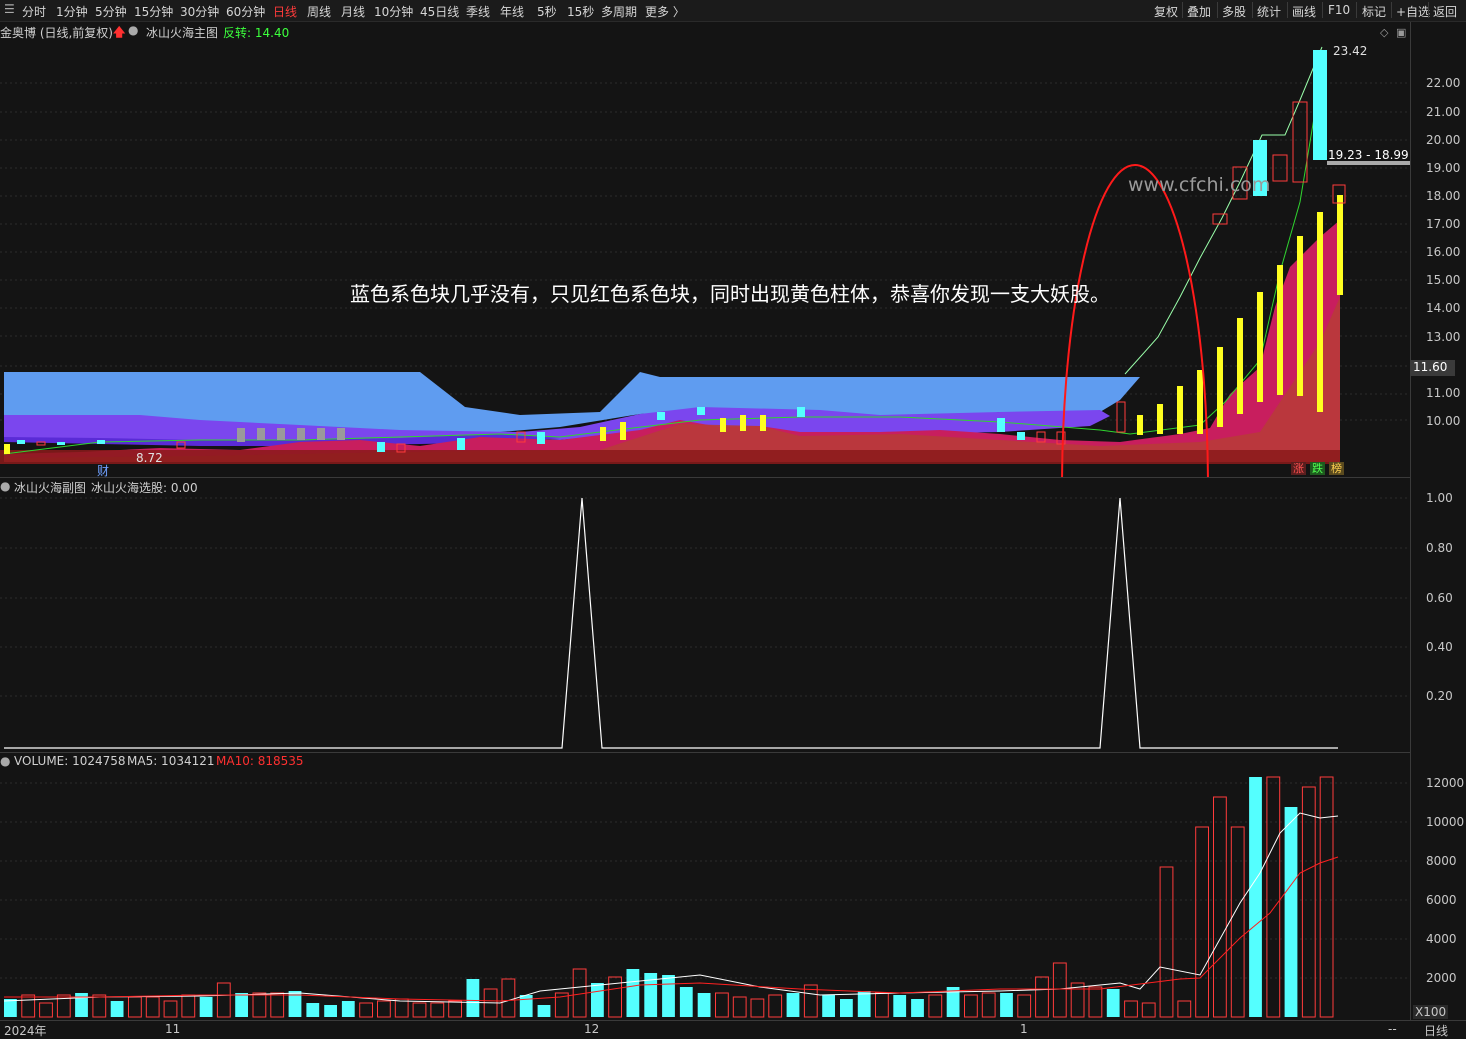  I want to click on multi-stock-button: 多股, so click(1234, 11).